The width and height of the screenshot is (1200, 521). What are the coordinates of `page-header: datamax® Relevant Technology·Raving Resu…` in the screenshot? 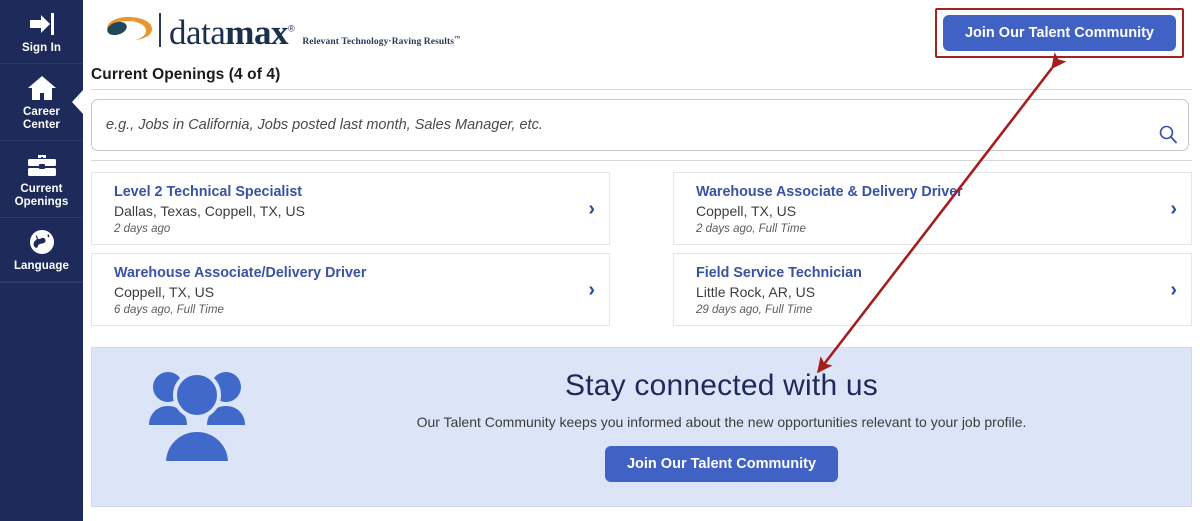 It's located at (641, 33).